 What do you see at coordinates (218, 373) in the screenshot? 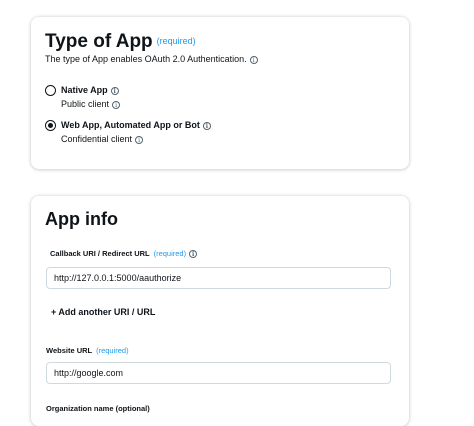
I see `website-url-input` at bounding box center [218, 373].